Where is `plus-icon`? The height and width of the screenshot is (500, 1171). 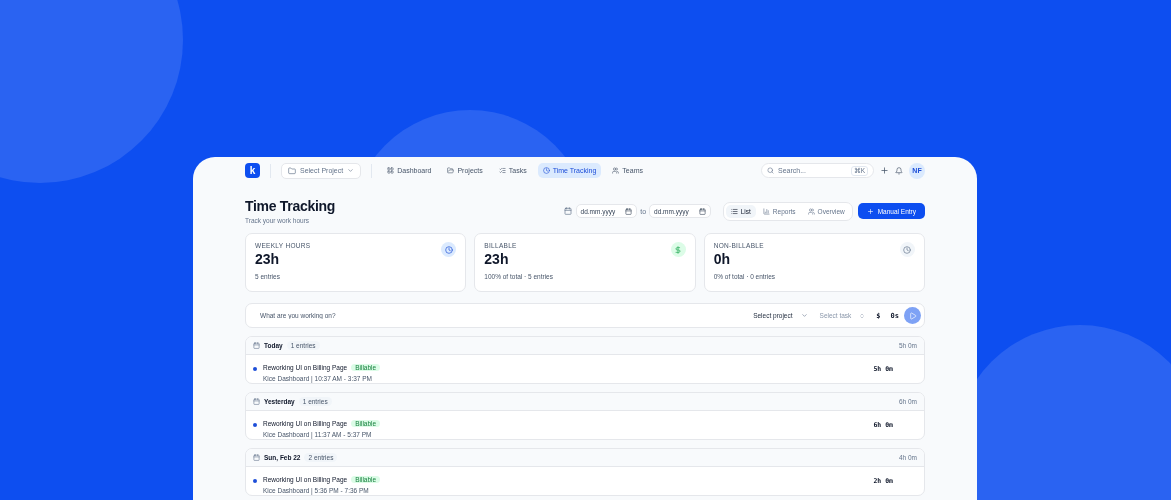 plus-icon is located at coordinates (870, 211).